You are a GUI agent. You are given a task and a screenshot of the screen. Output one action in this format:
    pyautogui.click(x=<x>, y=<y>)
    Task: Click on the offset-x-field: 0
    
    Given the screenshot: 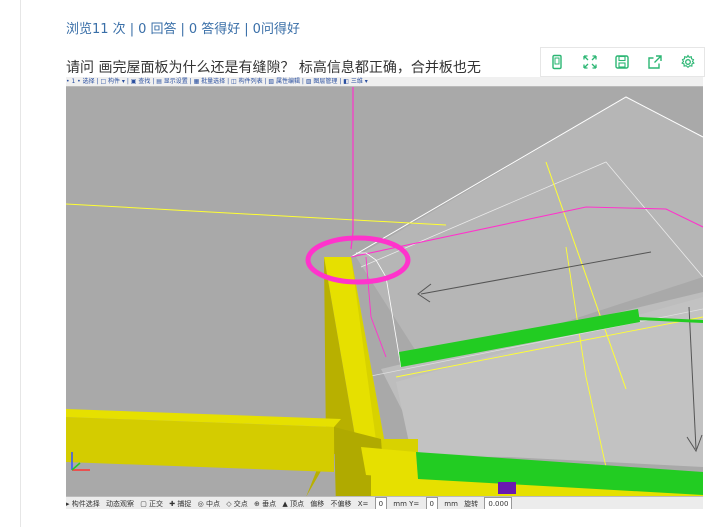 What is the action you would take?
    pyautogui.click(x=381, y=503)
    